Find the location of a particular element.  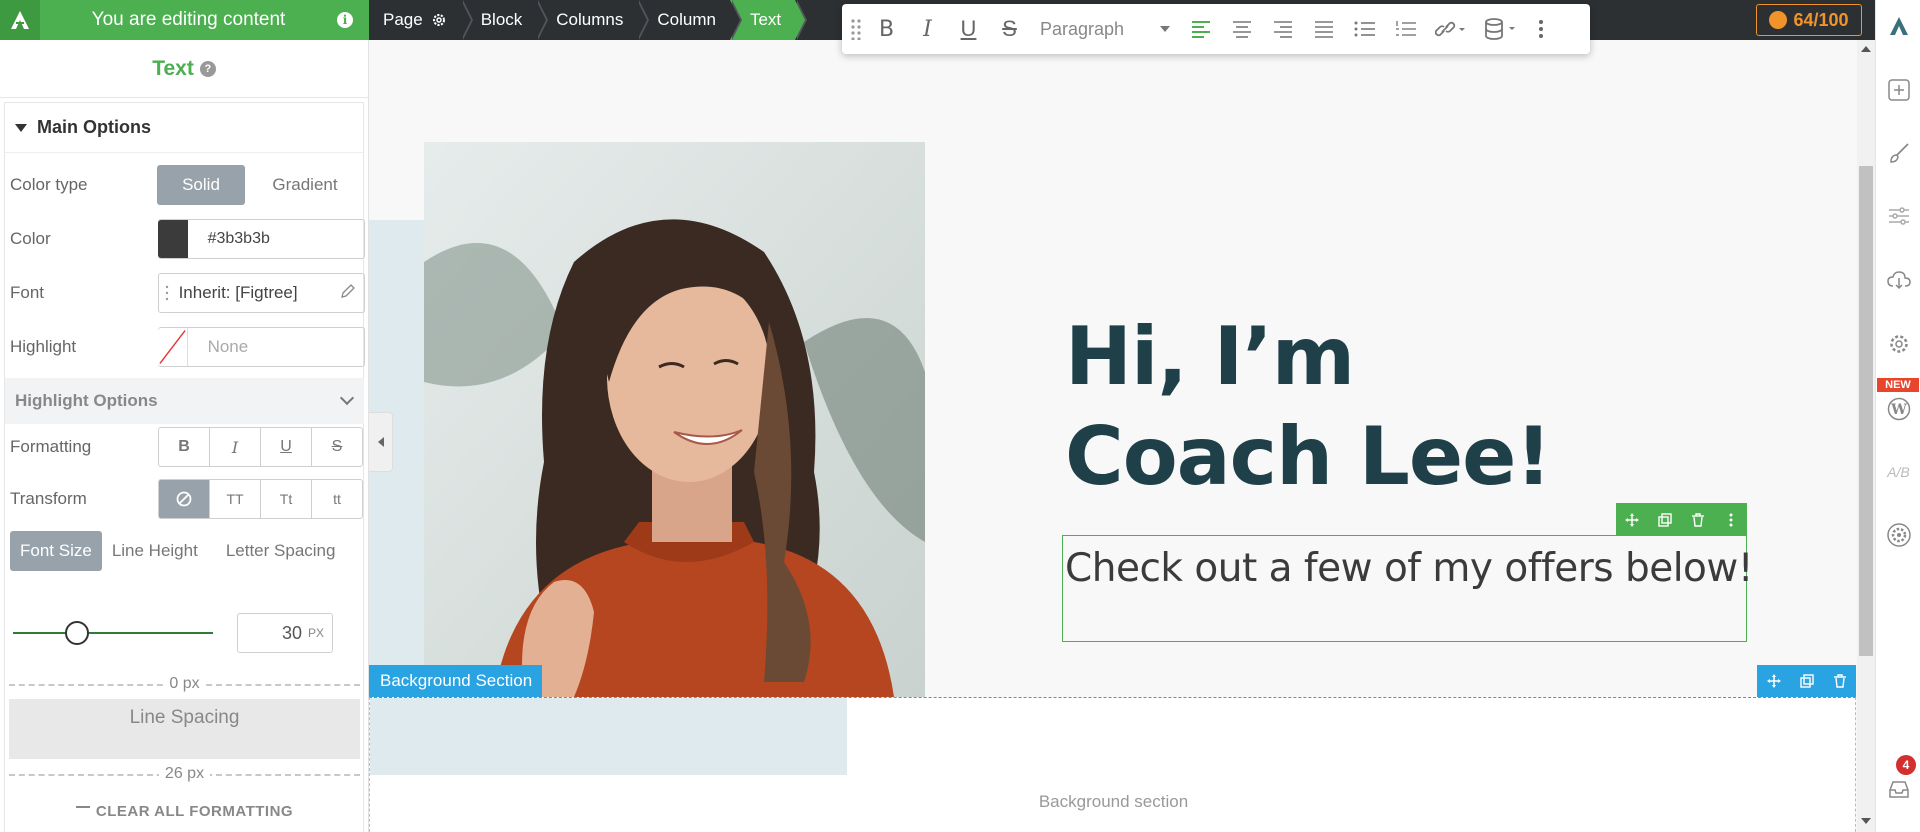

hero-heading: Hi, I’m Coach Lee! is located at coordinates (1345, 407).